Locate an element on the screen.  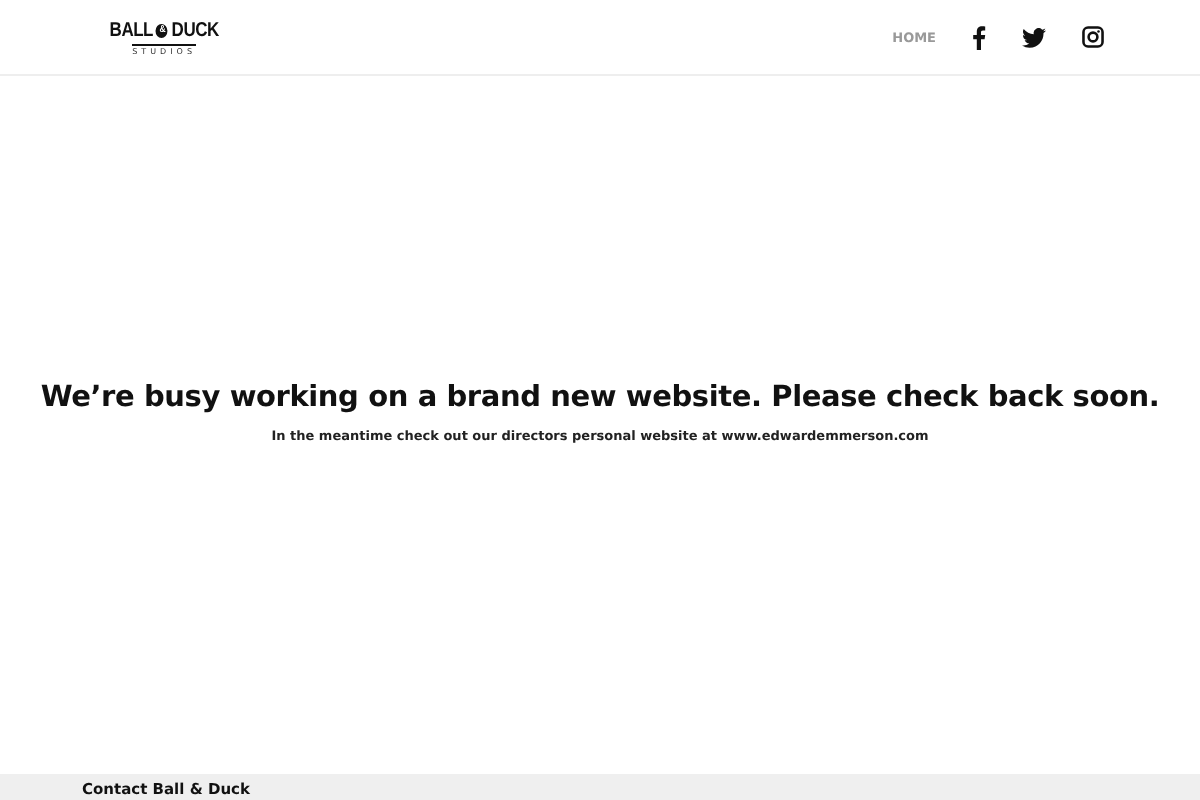
heading: We’re busy working on a brand new website. Please check back soon. is located at coordinates (600, 398).